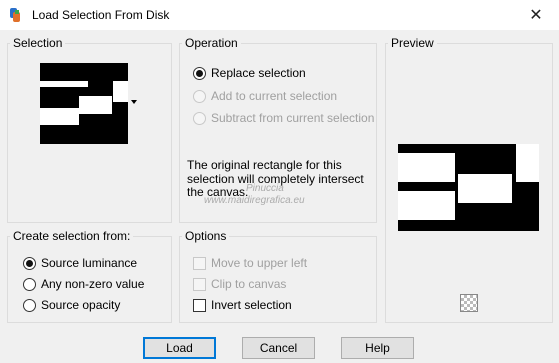 Image resolution: width=559 pixels, height=363 pixels. What do you see at coordinates (254, 200) in the screenshot?
I see `watermark-url: www.maidiregrafica.eu` at bounding box center [254, 200].